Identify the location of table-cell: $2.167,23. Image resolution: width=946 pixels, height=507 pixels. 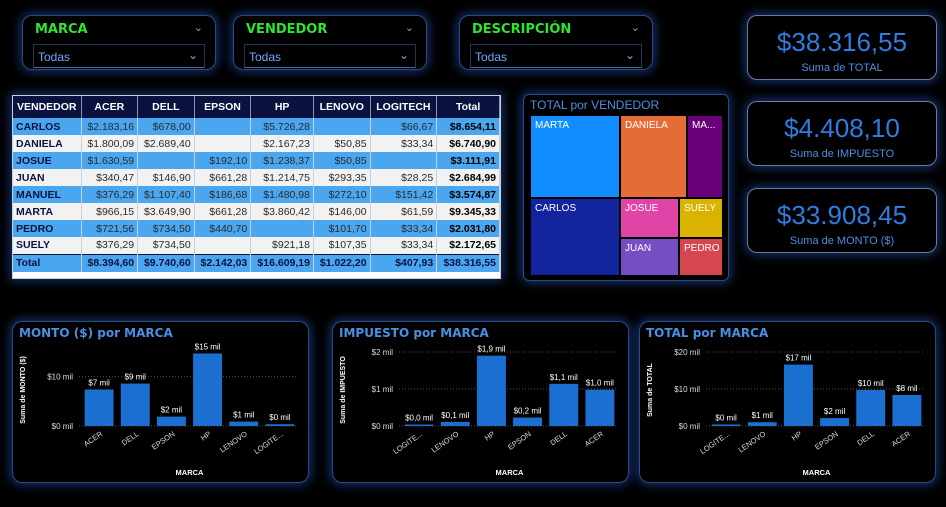
(282, 143).